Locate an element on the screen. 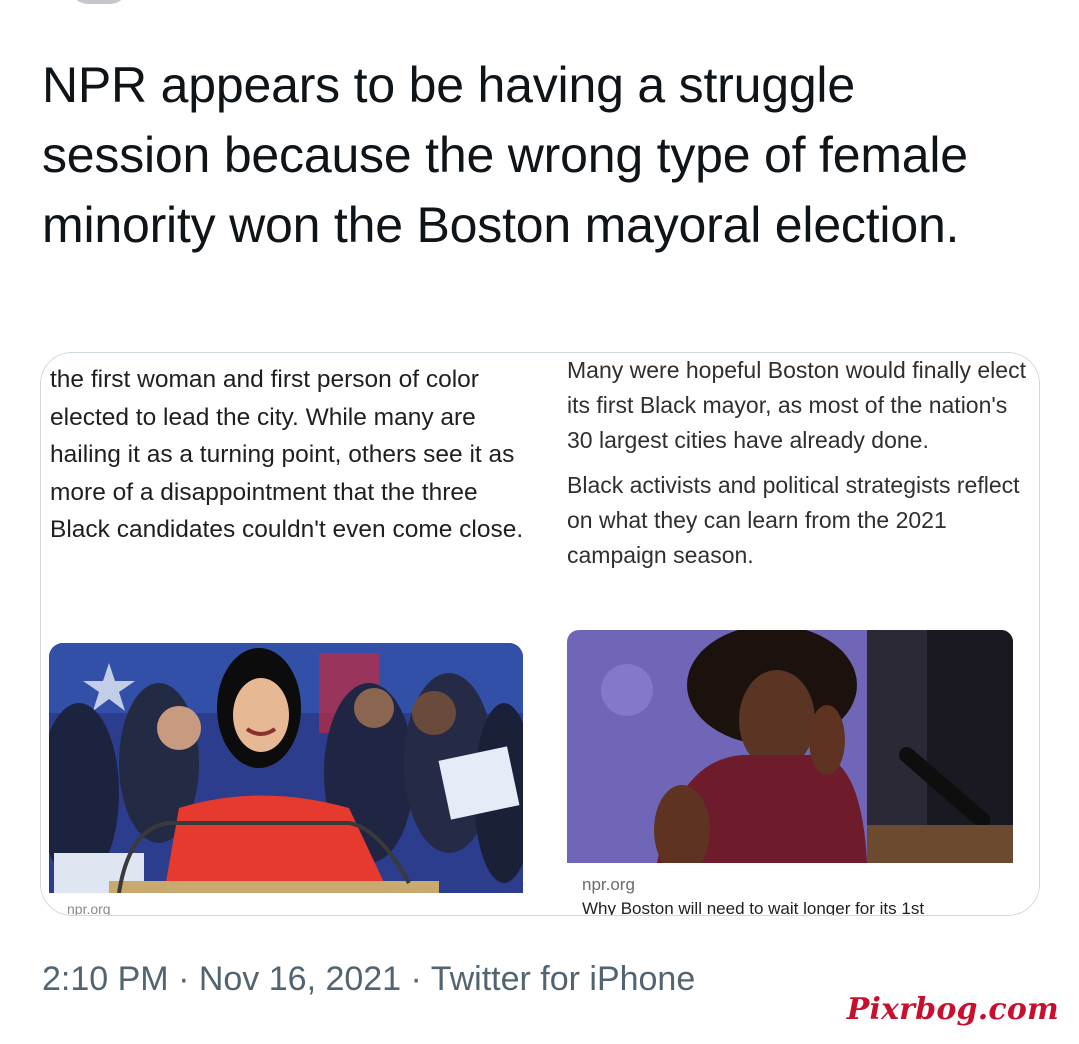  left-article-photo is located at coordinates (286, 768).